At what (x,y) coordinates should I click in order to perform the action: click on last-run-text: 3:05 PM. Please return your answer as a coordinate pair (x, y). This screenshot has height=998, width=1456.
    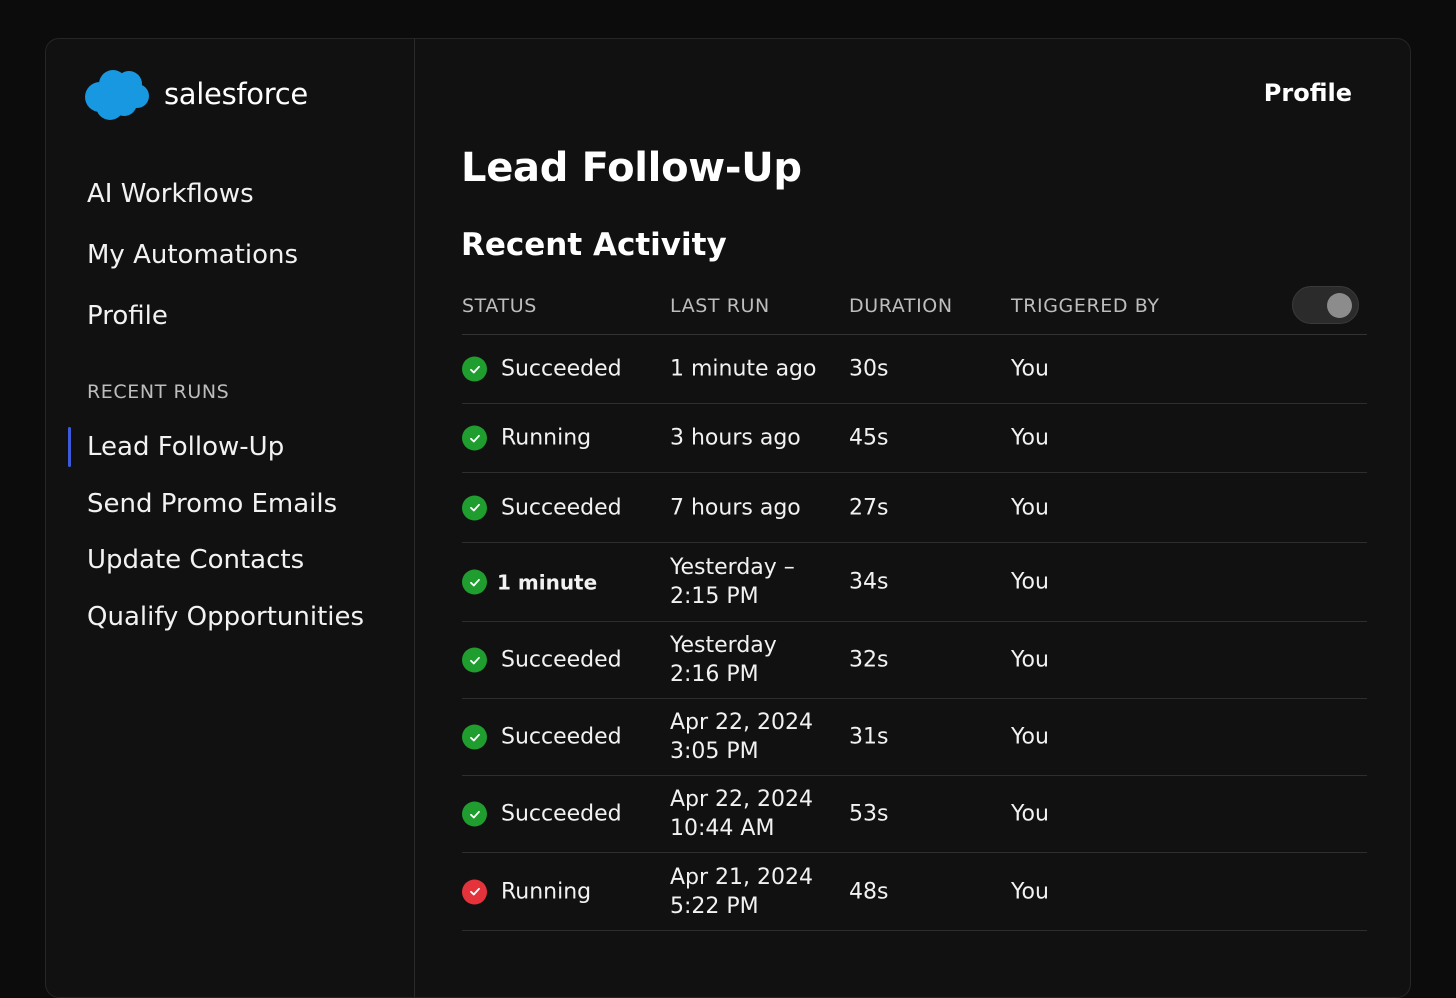
    Looking at the image, I should click on (714, 751).